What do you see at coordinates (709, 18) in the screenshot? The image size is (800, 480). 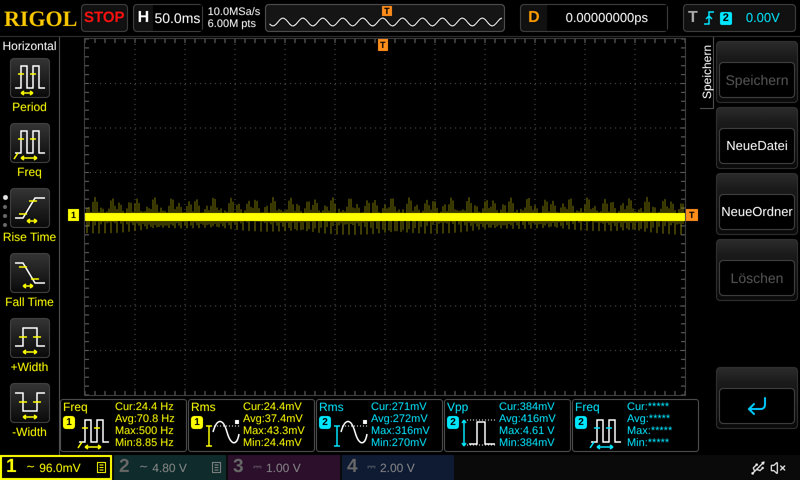 I see `rising-edge-icon` at bounding box center [709, 18].